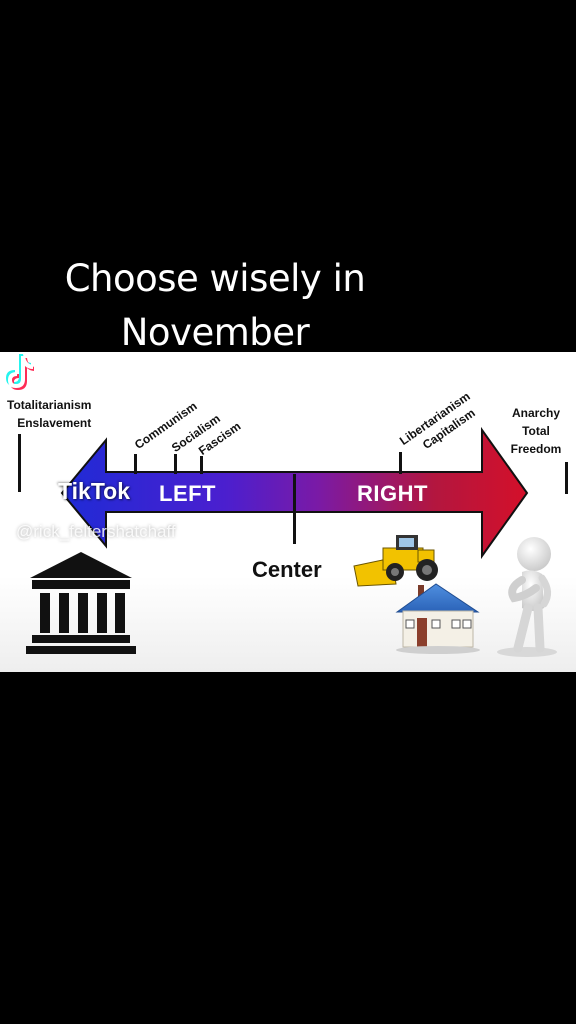 The height and width of the screenshot is (1024, 576). I want to click on communism-tick, so click(135, 464).